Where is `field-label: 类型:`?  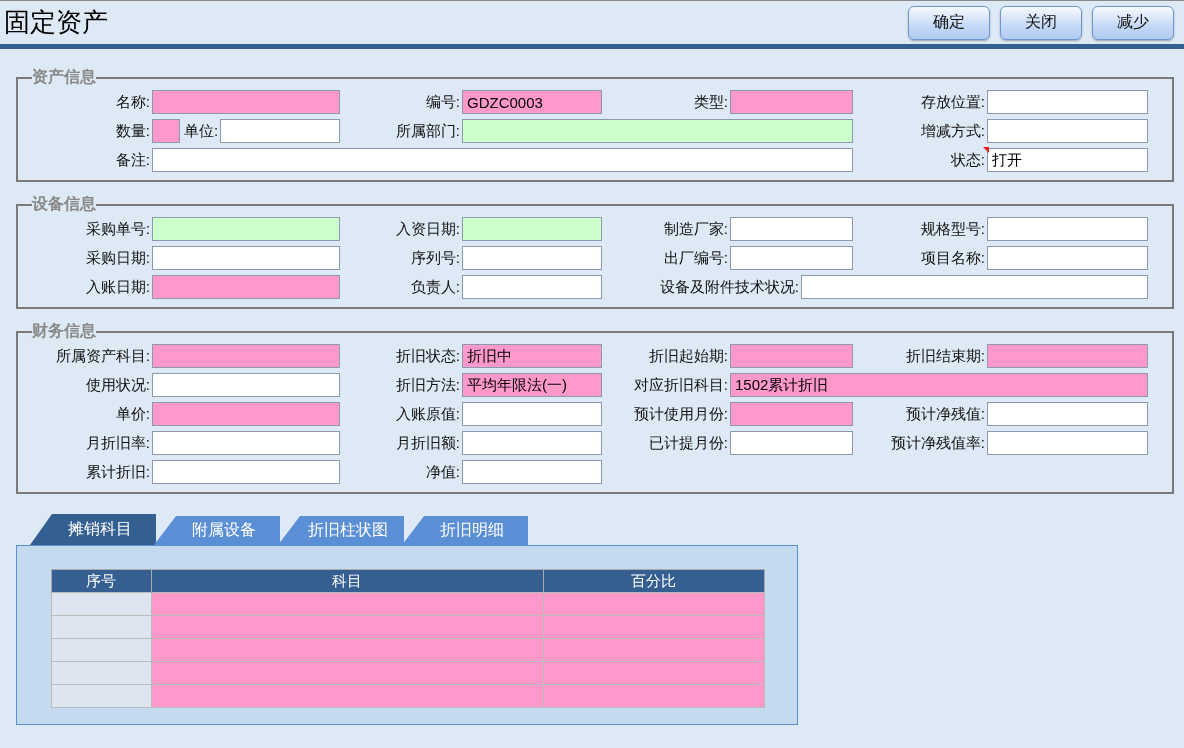
field-label: 类型: is located at coordinates (710, 102).